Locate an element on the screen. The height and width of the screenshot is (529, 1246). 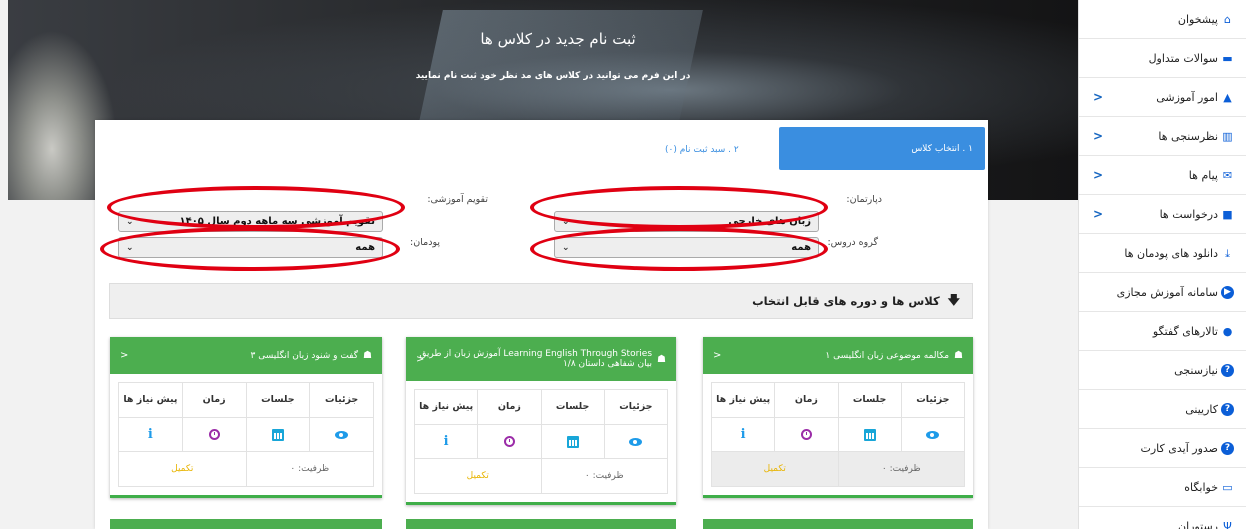
play-circle-icon: ▶ is located at coordinates (1227, 292).